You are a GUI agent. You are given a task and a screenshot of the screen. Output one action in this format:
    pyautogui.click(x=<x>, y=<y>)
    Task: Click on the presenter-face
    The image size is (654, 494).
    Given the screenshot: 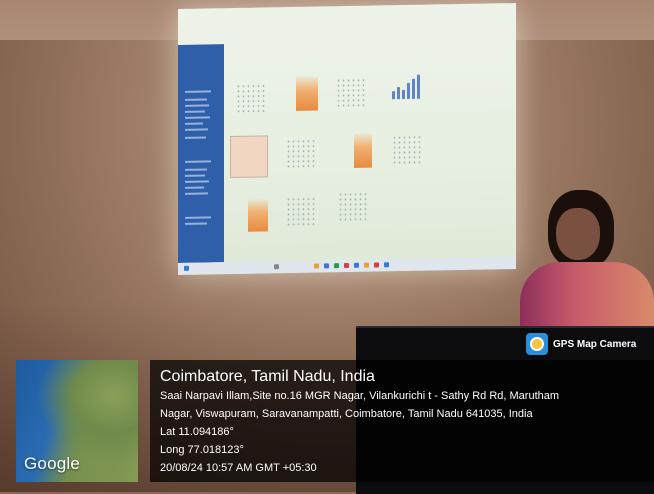 What is the action you would take?
    pyautogui.click(x=578, y=234)
    